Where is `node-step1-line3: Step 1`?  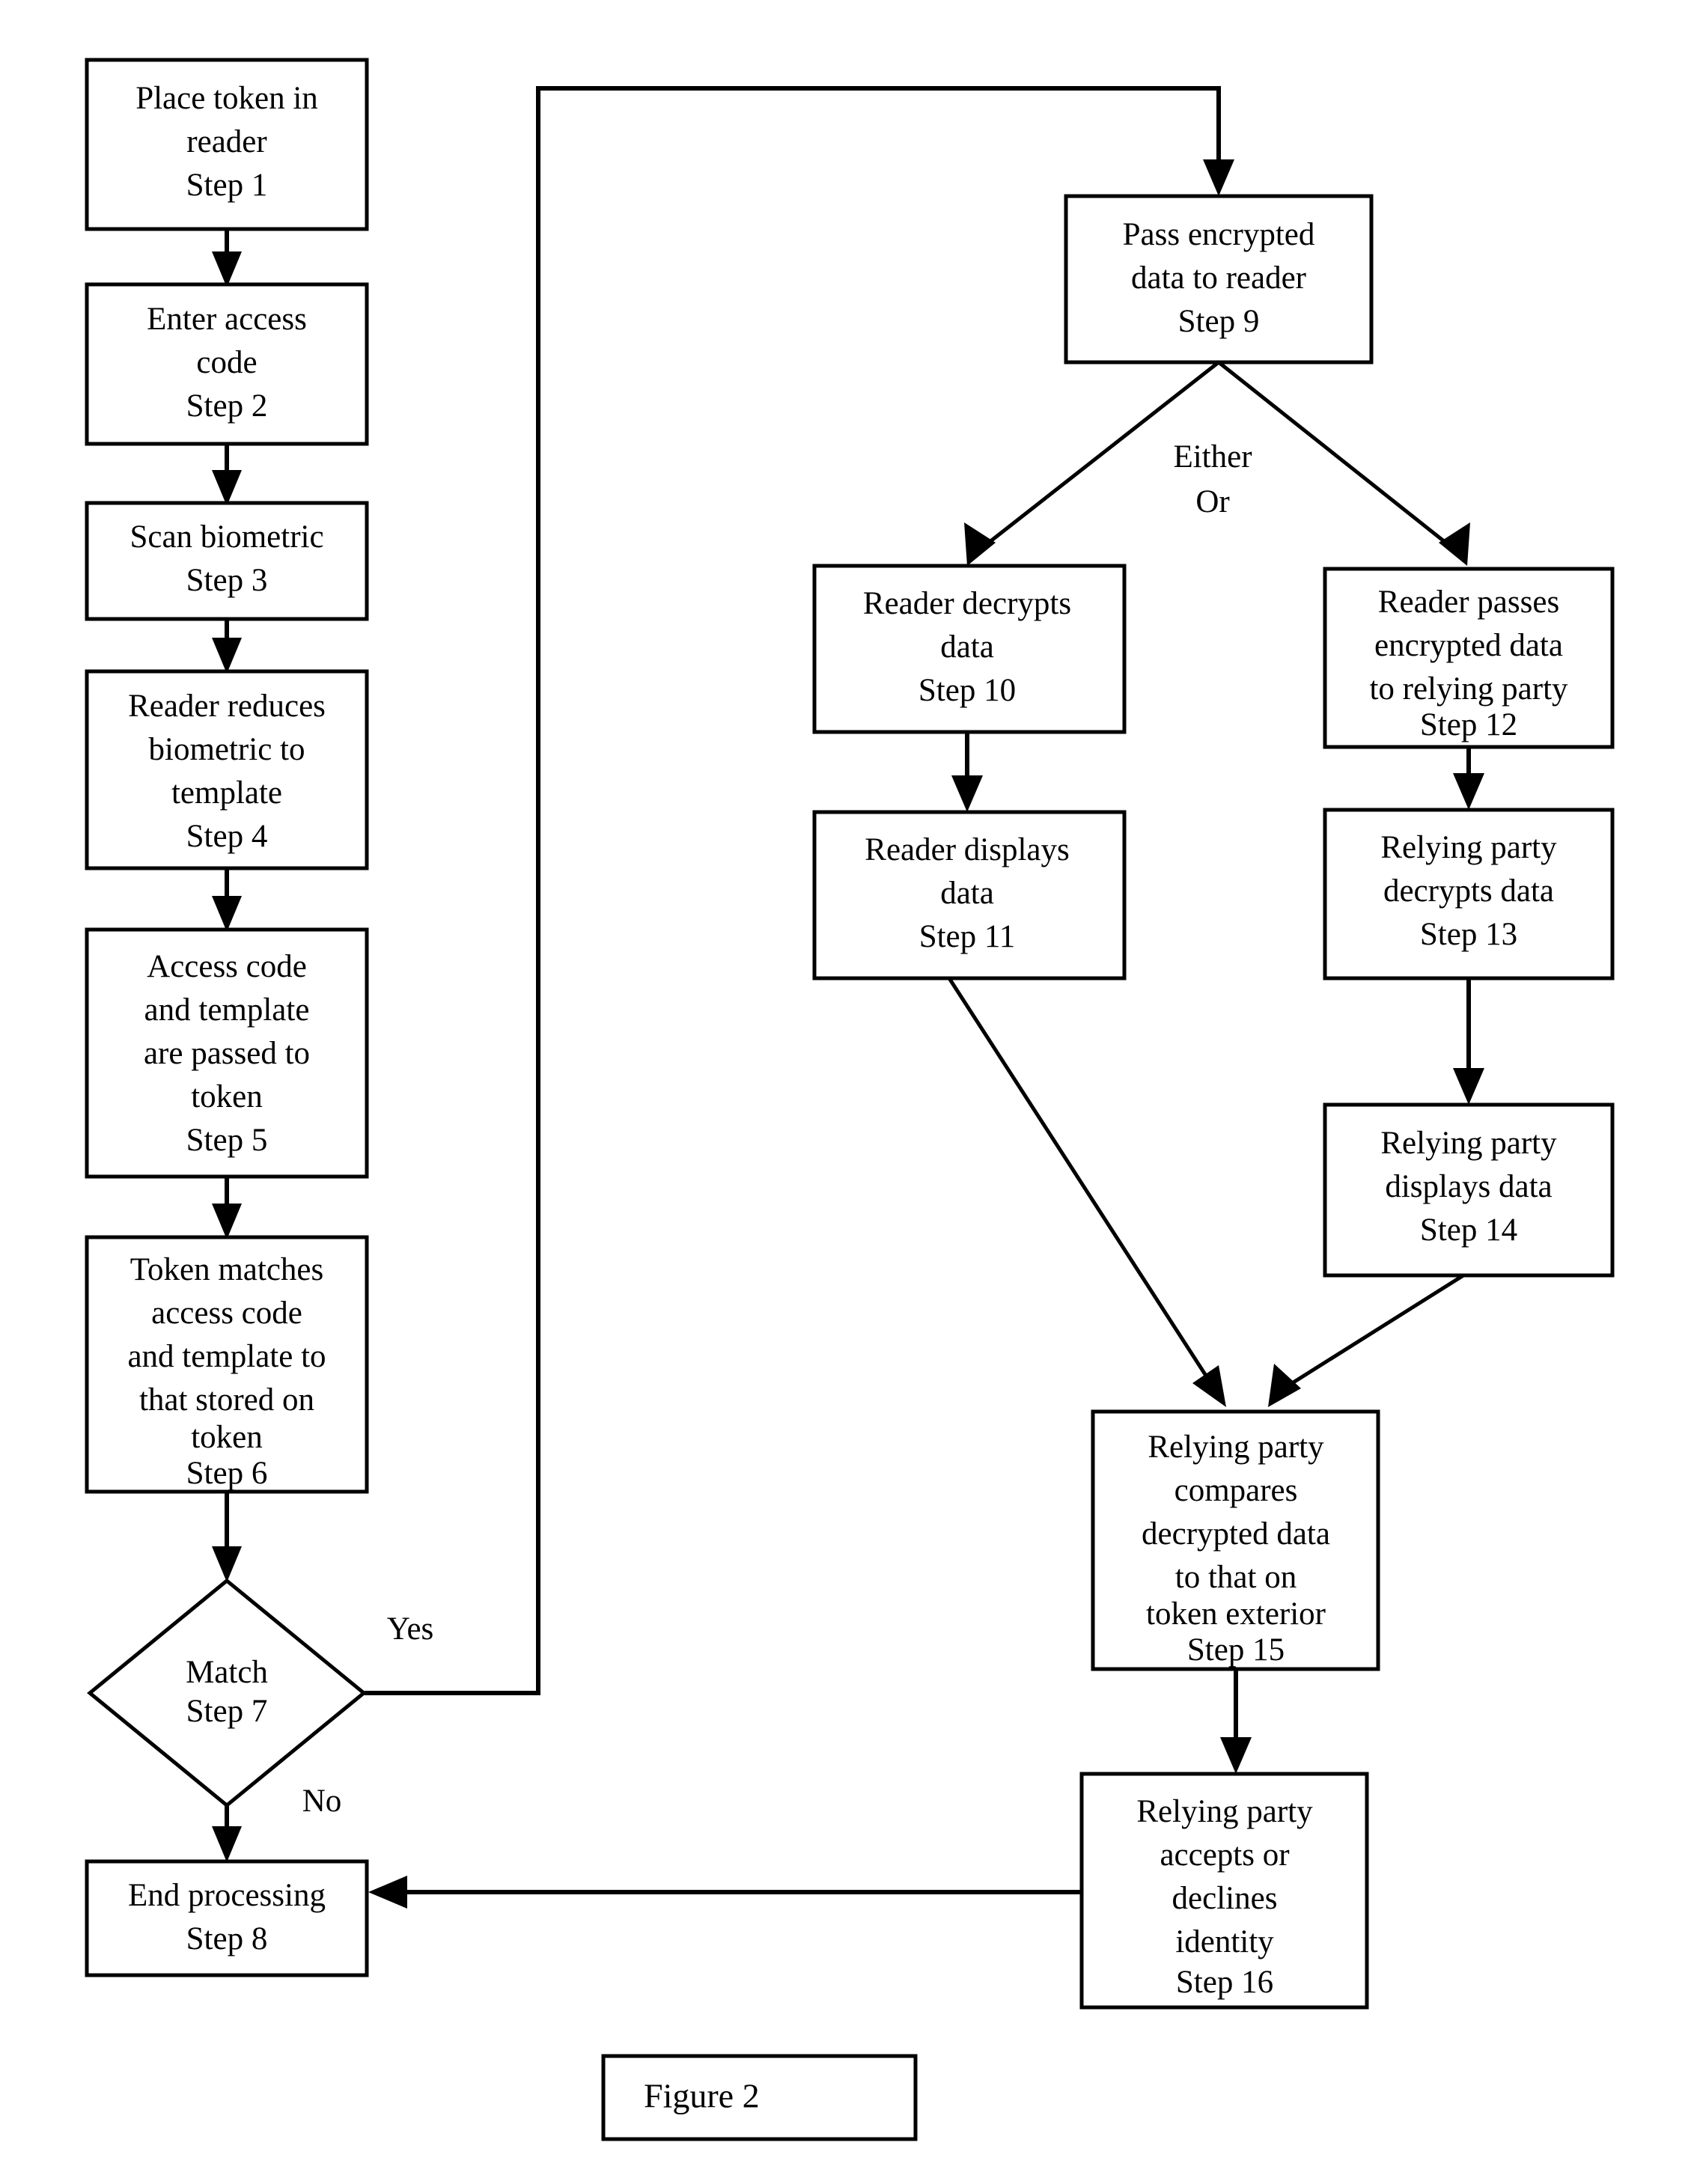 node-step1-line3: Step 1 is located at coordinates (227, 185).